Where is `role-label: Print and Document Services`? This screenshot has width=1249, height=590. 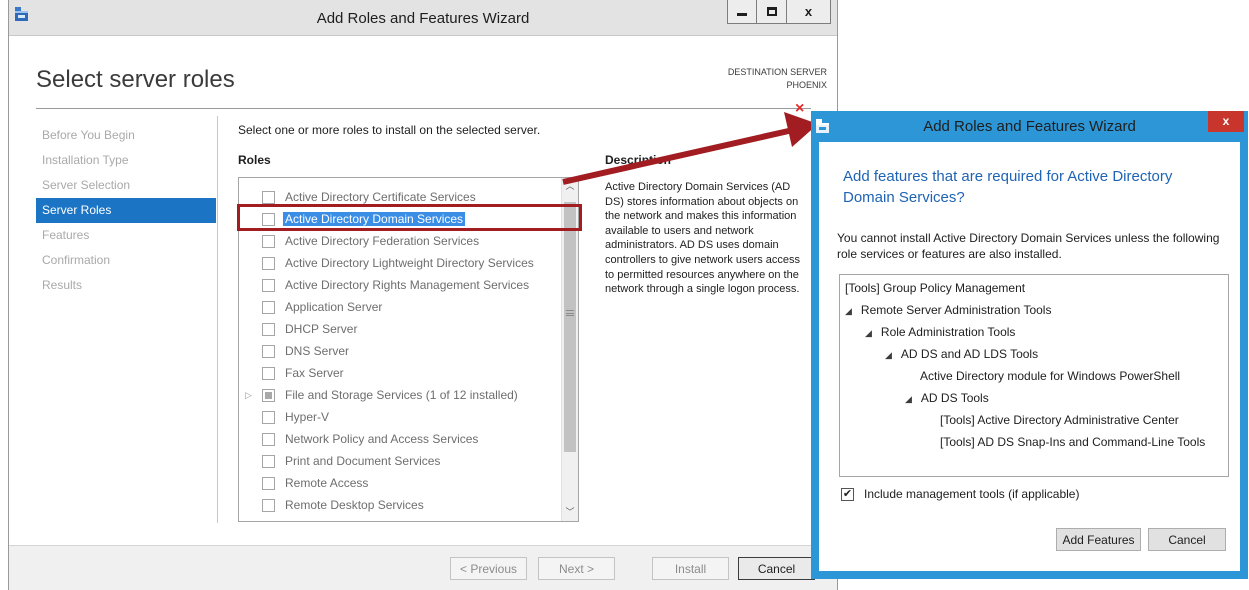
role-label: Print and Document Services is located at coordinates (363, 461).